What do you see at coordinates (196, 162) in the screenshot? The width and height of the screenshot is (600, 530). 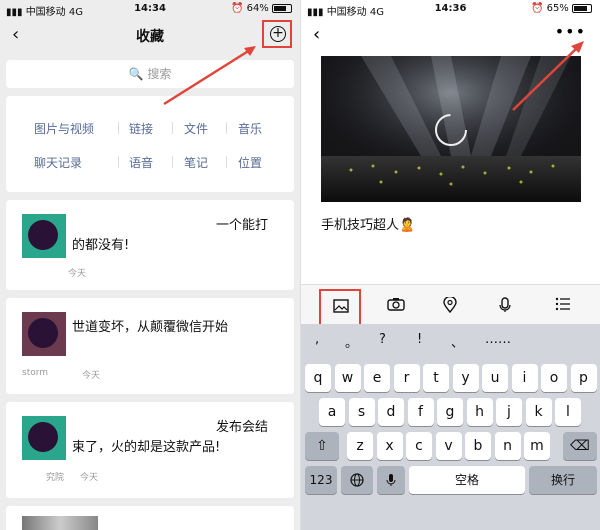 I see `category-notes: 笔记` at bounding box center [196, 162].